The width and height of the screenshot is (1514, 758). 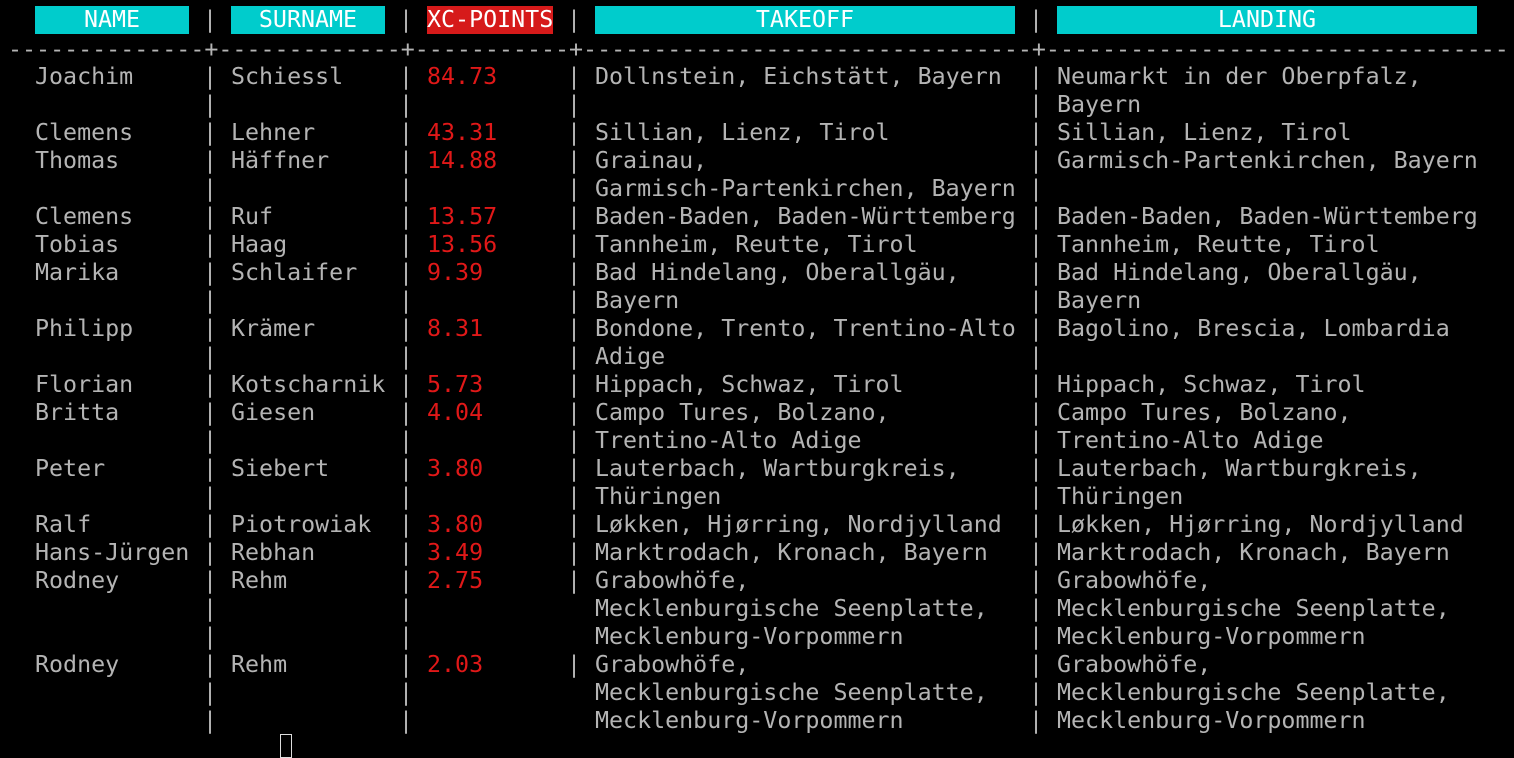 What do you see at coordinates (112, 20) in the screenshot?
I see `header-name: NAME` at bounding box center [112, 20].